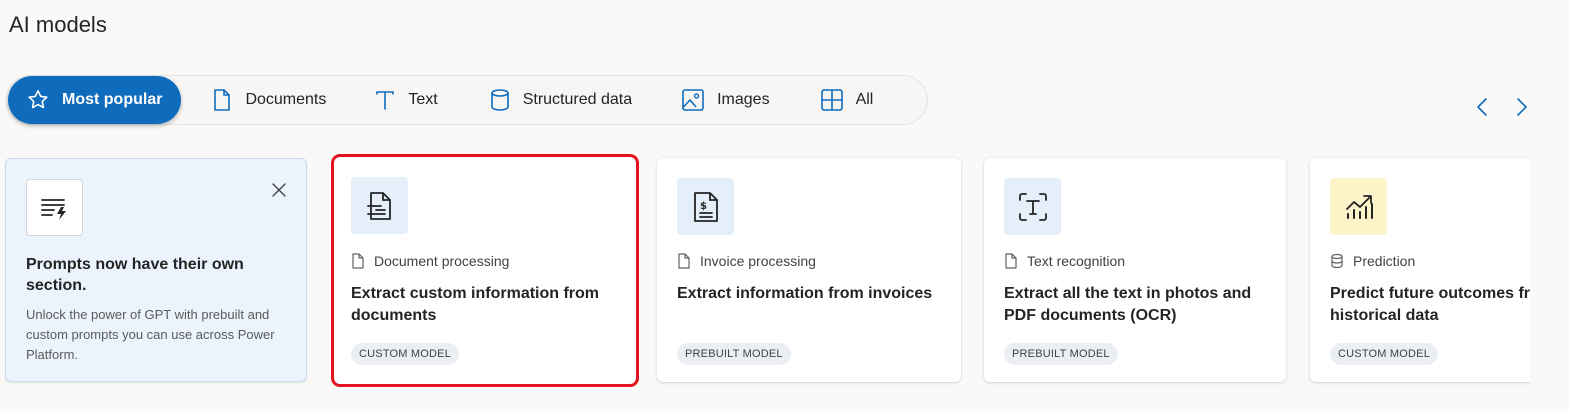 This screenshot has width=1569, height=411. What do you see at coordinates (38, 99) in the screenshot?
I see `star-icon` at bounding box center [38, 99].